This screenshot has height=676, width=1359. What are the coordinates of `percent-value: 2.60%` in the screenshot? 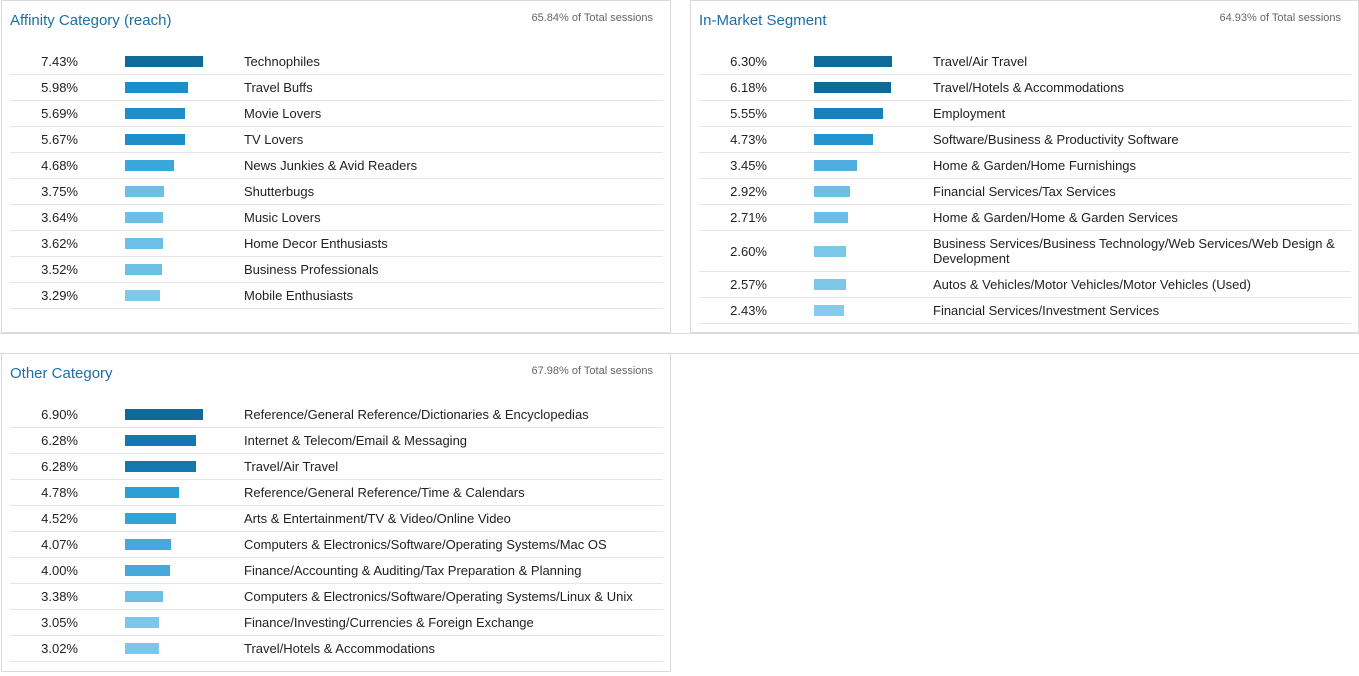 It's located at (748, 251).